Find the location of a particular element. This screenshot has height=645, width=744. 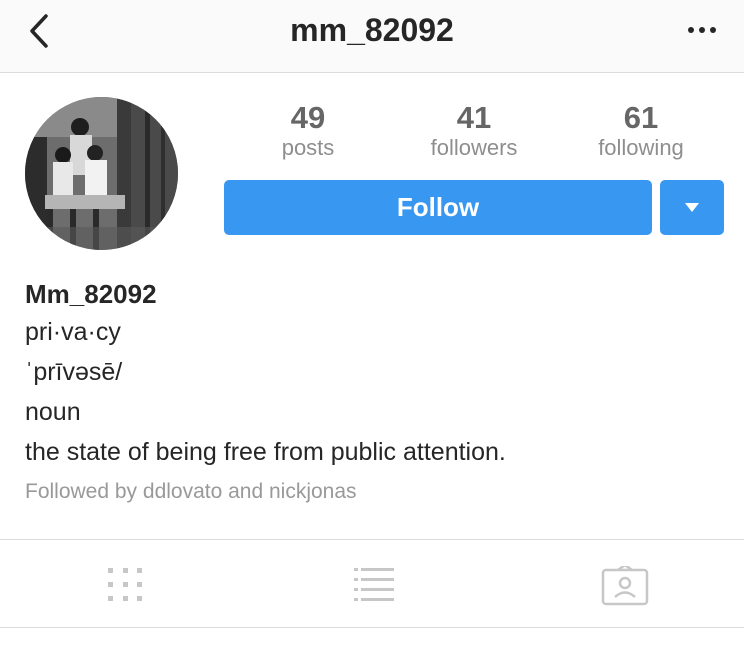

more-horizontal-icon is located at coordinates (702, 30).